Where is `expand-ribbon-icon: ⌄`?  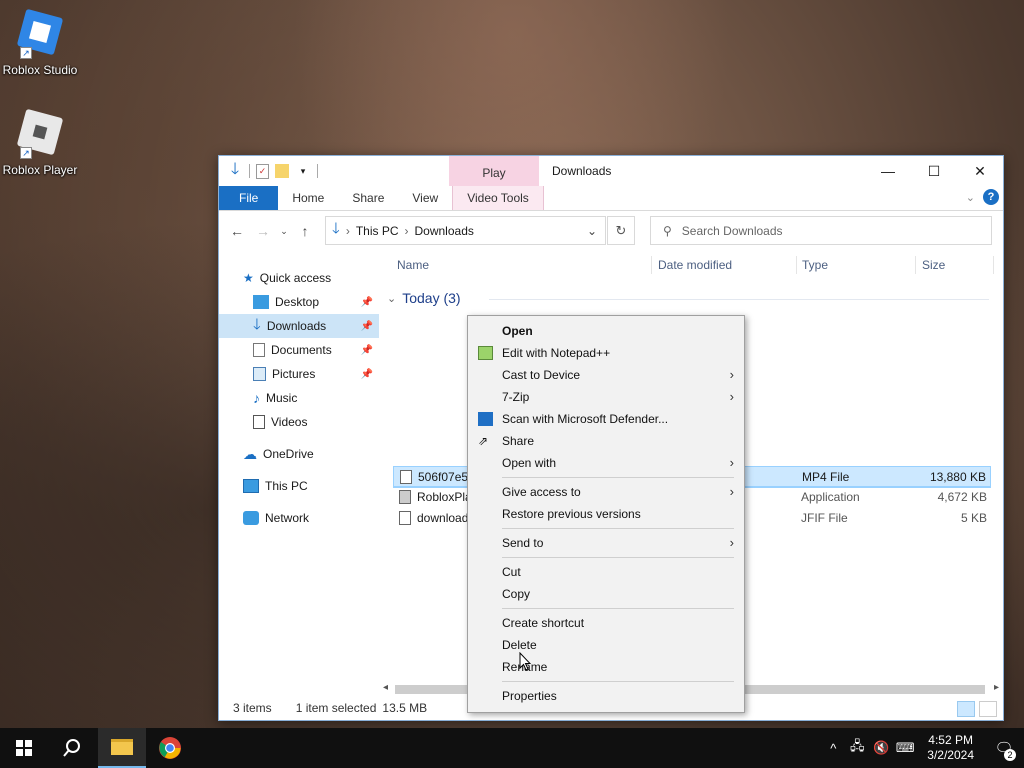 expand-ribbon-icon: ⌄ is located at coordinates (970, 197).